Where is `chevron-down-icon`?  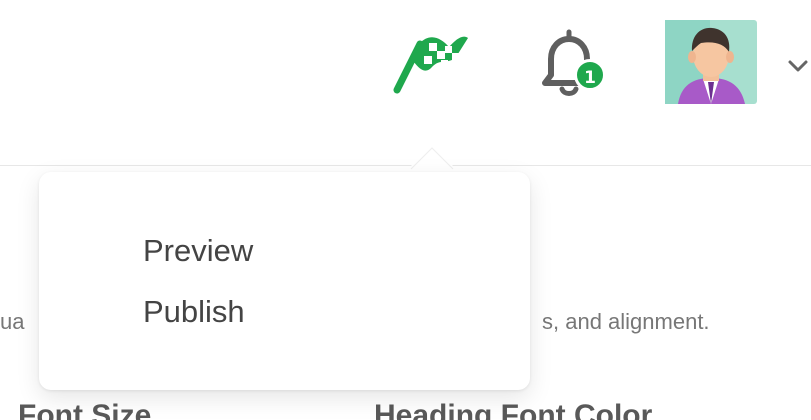
chevron-down-icon is located at coordinates (798, 66).